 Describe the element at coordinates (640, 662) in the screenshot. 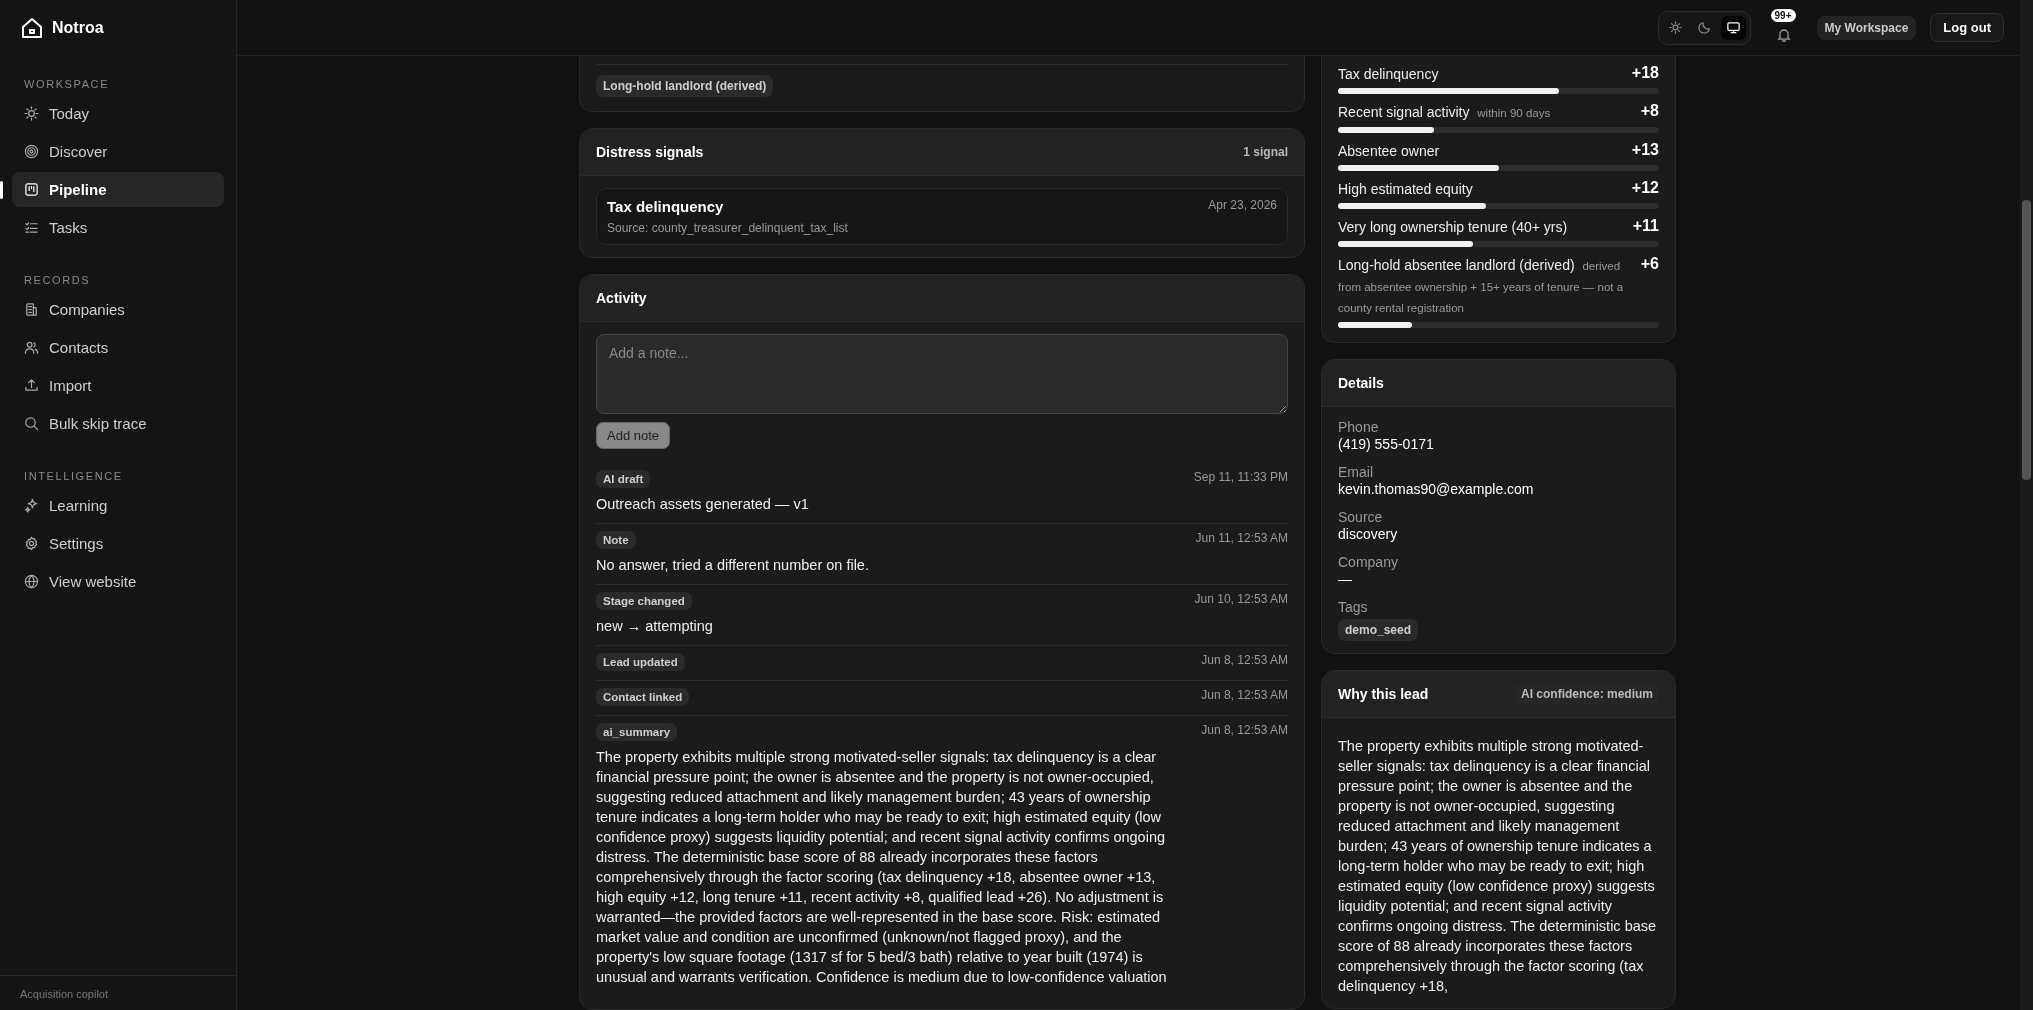

I see `activity-type-badge: Lead updated` at that location.